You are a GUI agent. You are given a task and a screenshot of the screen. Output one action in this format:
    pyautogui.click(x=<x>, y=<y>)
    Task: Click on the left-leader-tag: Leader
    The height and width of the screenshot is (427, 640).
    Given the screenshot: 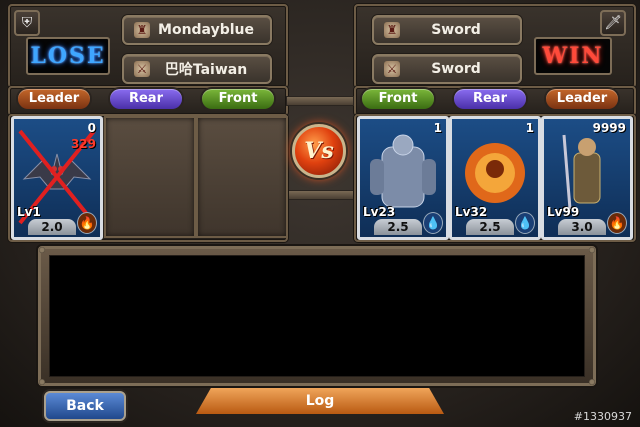 What is the action you would take?
    pyautogui.click(x=54, y=99)
    